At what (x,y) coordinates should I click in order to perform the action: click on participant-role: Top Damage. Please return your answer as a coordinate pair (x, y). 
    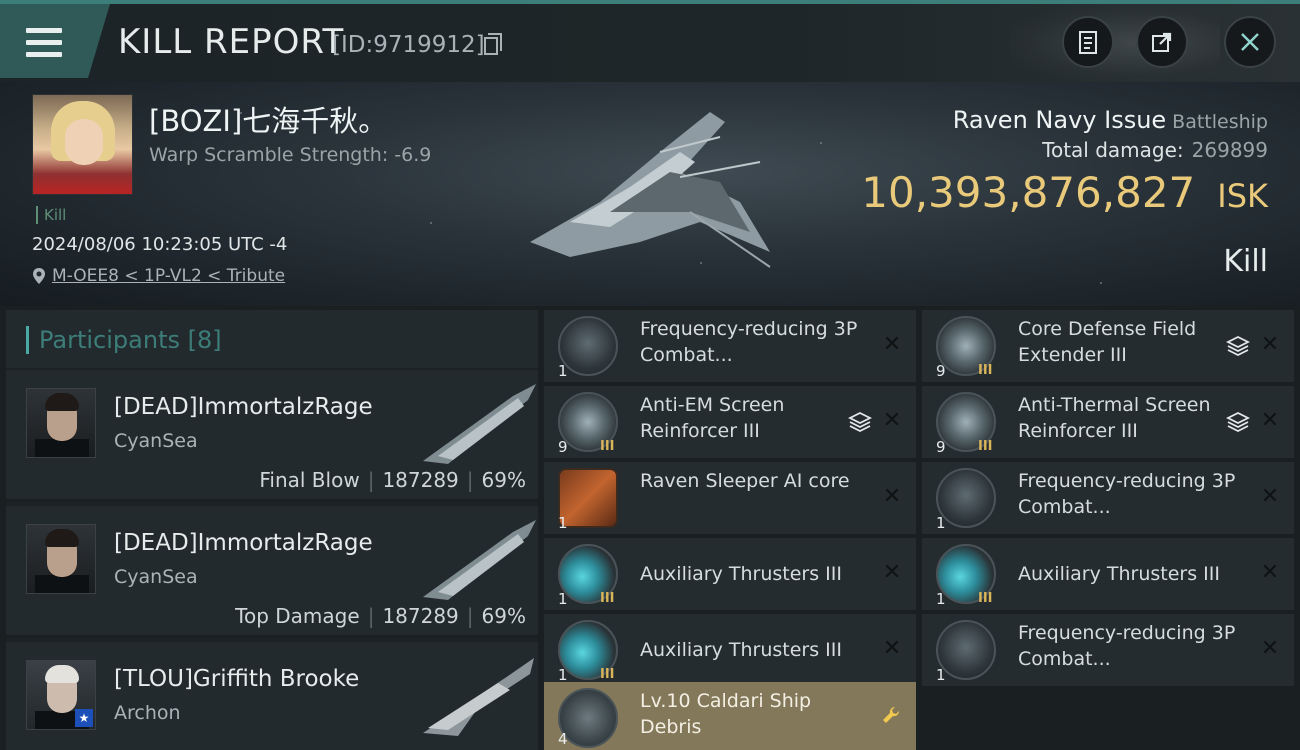
    Looking at the image, I should click on (297, 616).